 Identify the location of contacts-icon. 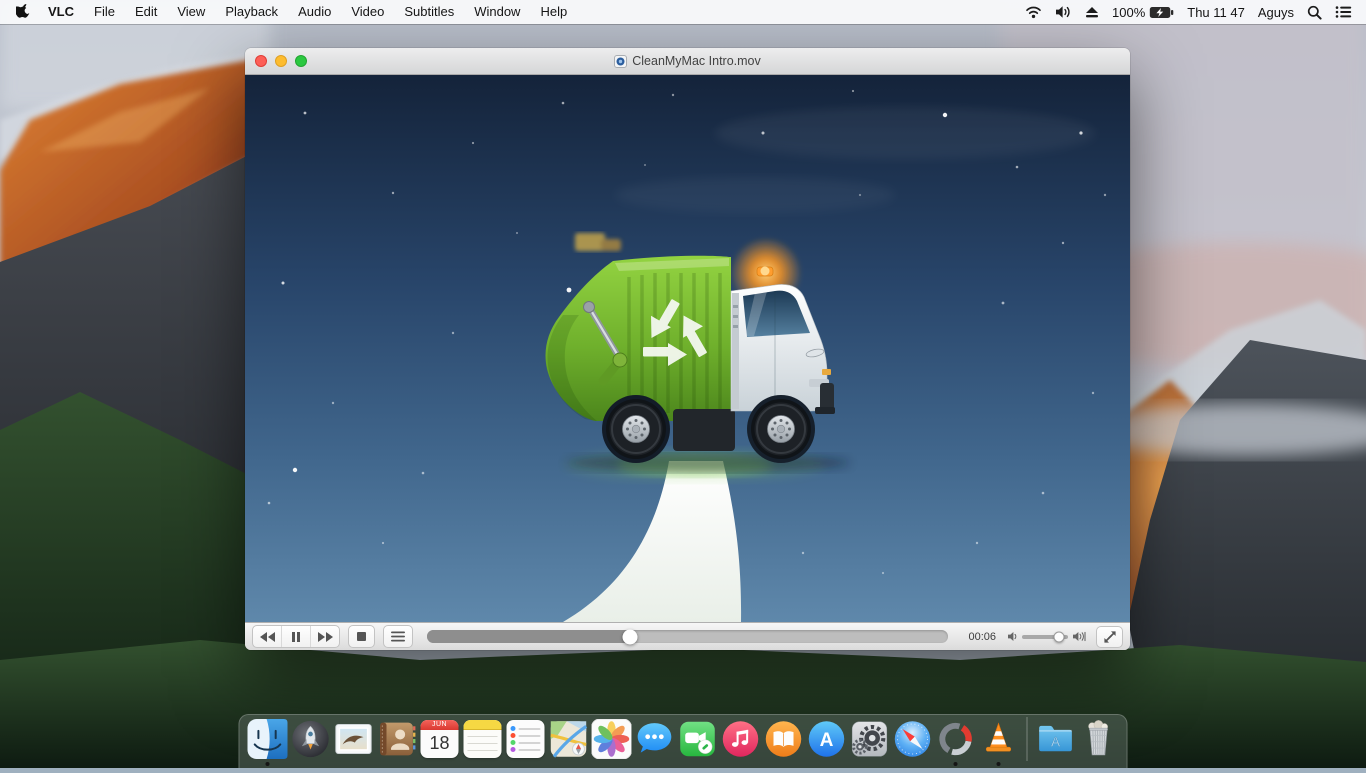
(397, 739).